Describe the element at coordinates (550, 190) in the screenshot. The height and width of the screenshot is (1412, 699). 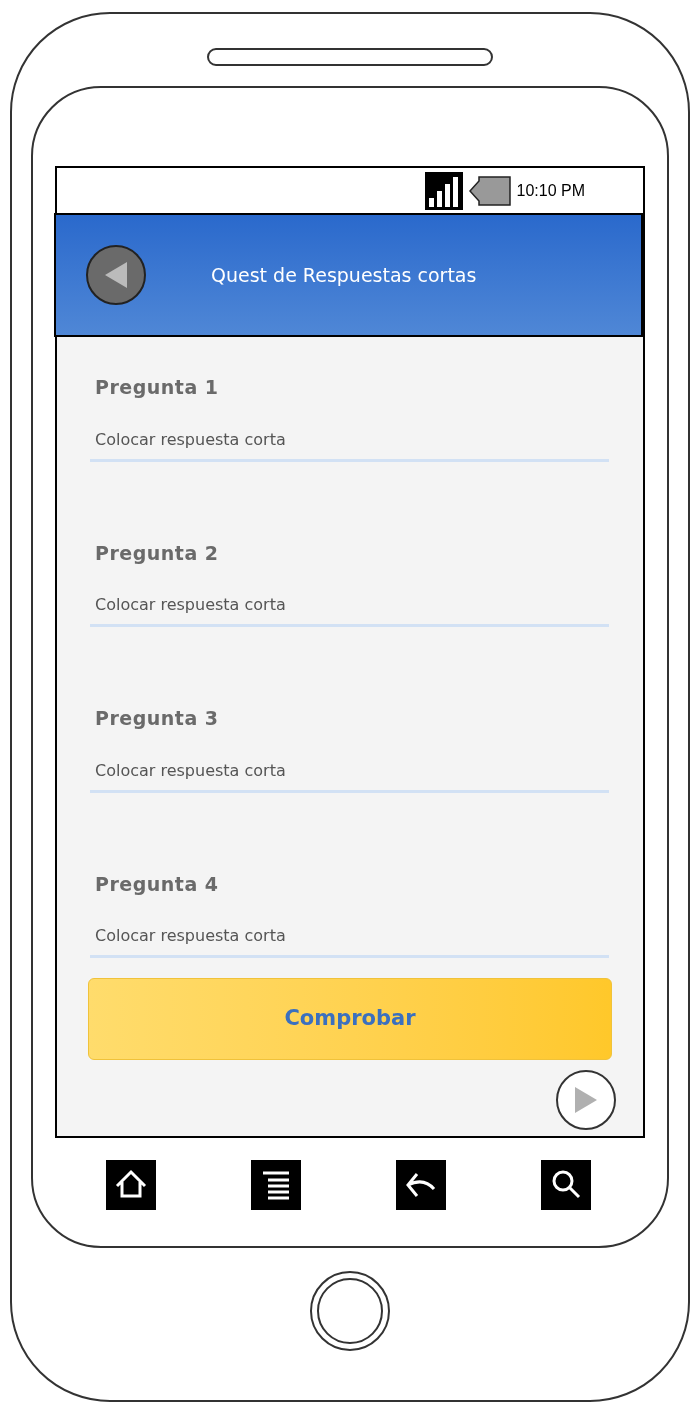
I see `status-time: 10:10 PM` at that location.